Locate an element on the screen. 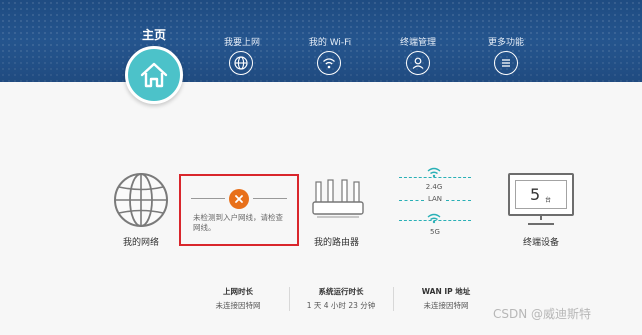 The height and width of the screenshot is (335, 642). nav-item-wifi: 我的 Wi-Fi is located at coordinates (330, 41).